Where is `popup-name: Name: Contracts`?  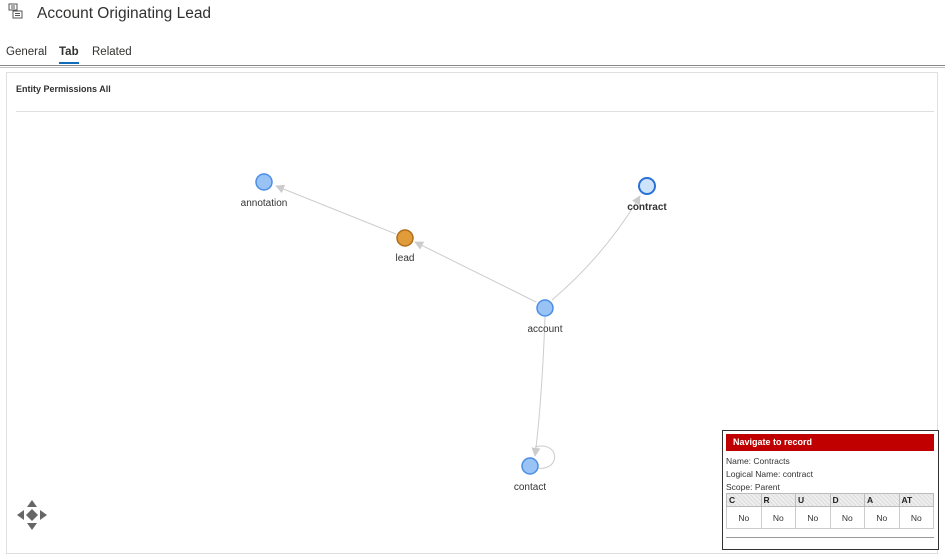 popup-name: Name: Contracts is located at coordinates (758, 461).